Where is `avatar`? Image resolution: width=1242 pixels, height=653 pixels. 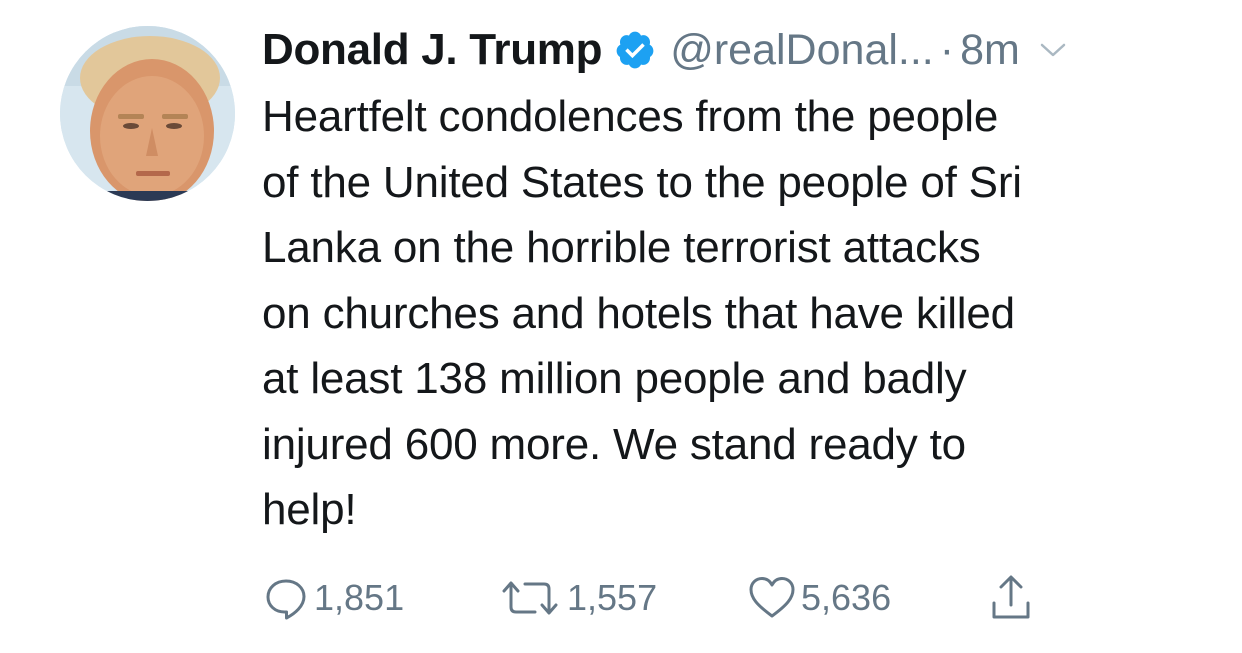
avatar is located at coordinates (147, 113).